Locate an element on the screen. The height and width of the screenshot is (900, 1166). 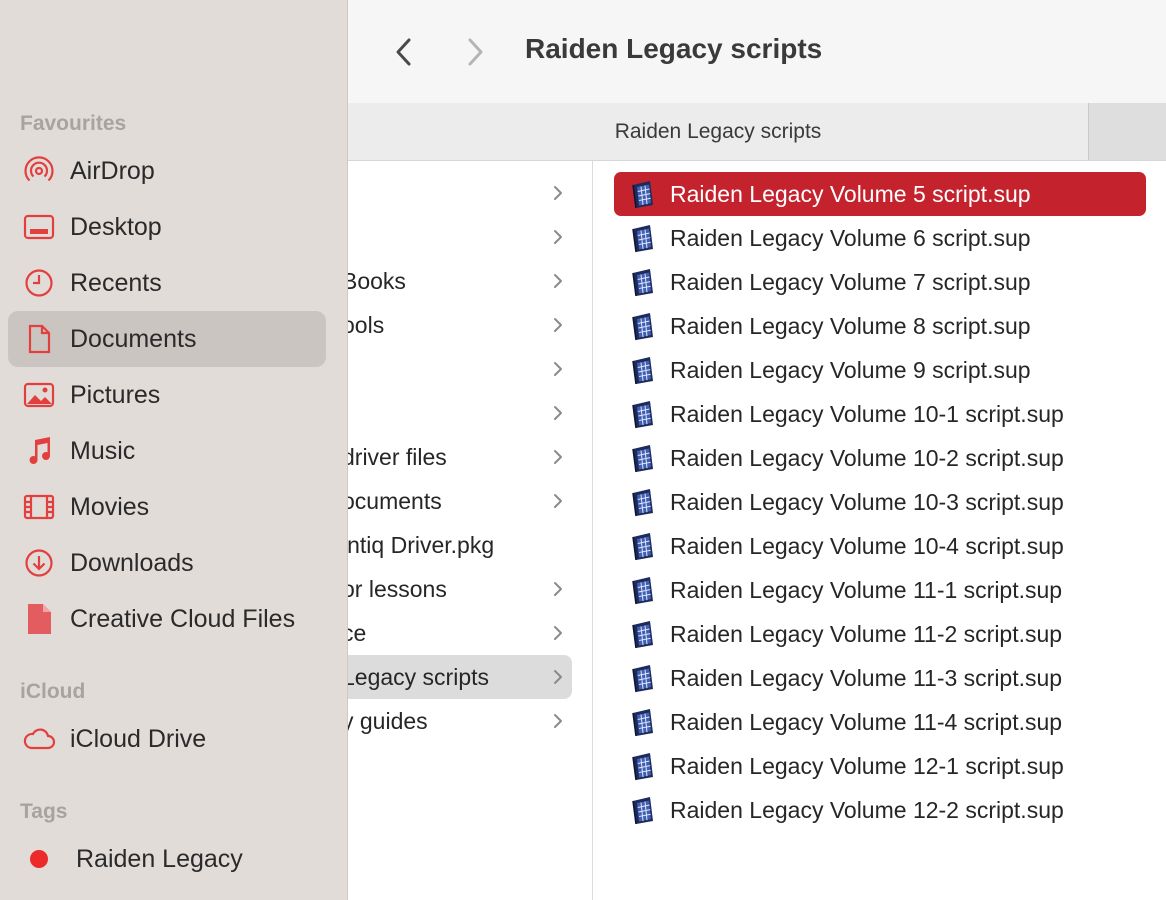
icloud-header: iCloud is located at coordinates (53, 691).